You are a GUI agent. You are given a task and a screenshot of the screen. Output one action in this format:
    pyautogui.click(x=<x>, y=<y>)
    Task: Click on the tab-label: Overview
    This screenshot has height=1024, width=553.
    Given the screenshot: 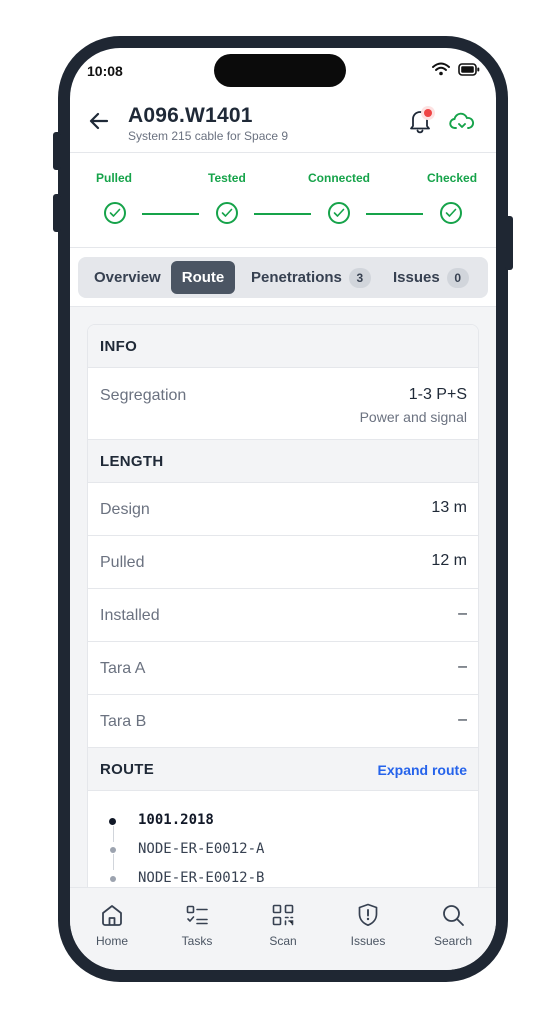 What is the action you would take?
    pyautogui.click(x=127, y=277)
    